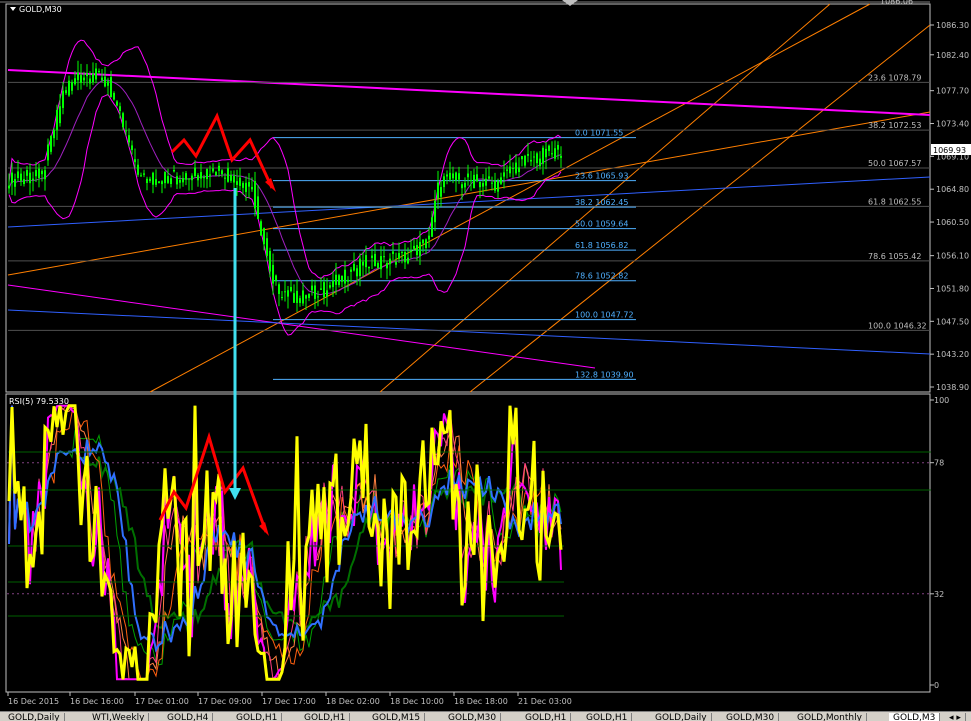 The width and height of the screenshot is (971, 721). What do you see at coordinates (952, 189) in the screenshot?
I see `price-tick-label: 1064.80` at bounding box center [952, 189].